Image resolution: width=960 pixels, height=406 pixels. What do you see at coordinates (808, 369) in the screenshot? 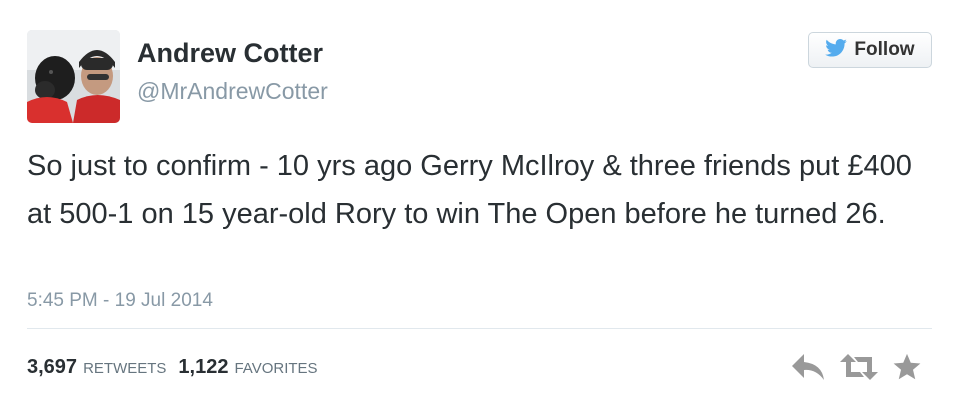
I see `reply-icon` at bounding box center [808, 369].